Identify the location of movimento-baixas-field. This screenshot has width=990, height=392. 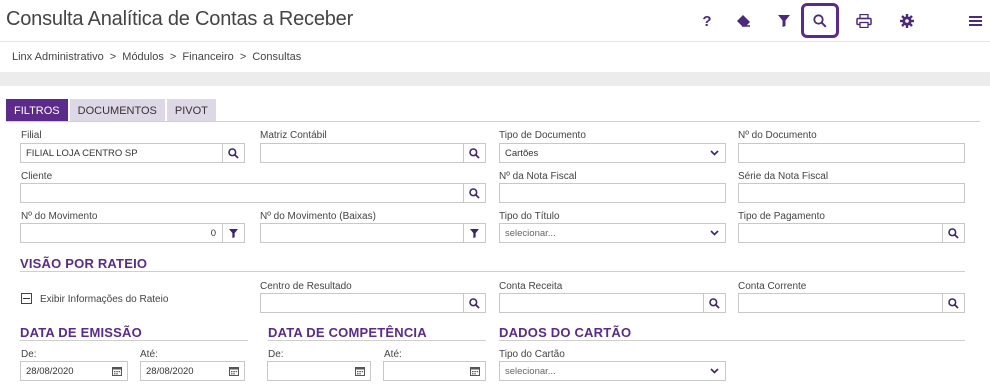
(373, 233).